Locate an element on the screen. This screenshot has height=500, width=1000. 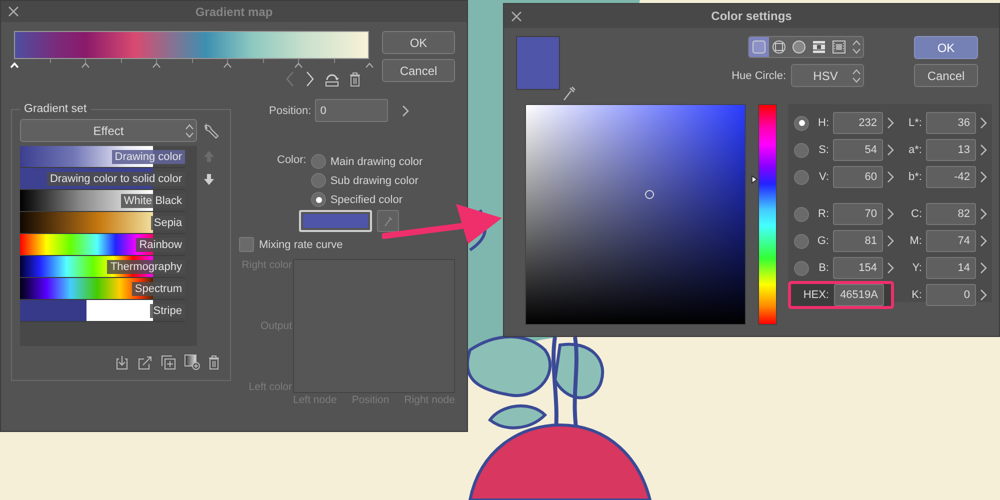
value-field: 70 is located at coordinates (858, 214).